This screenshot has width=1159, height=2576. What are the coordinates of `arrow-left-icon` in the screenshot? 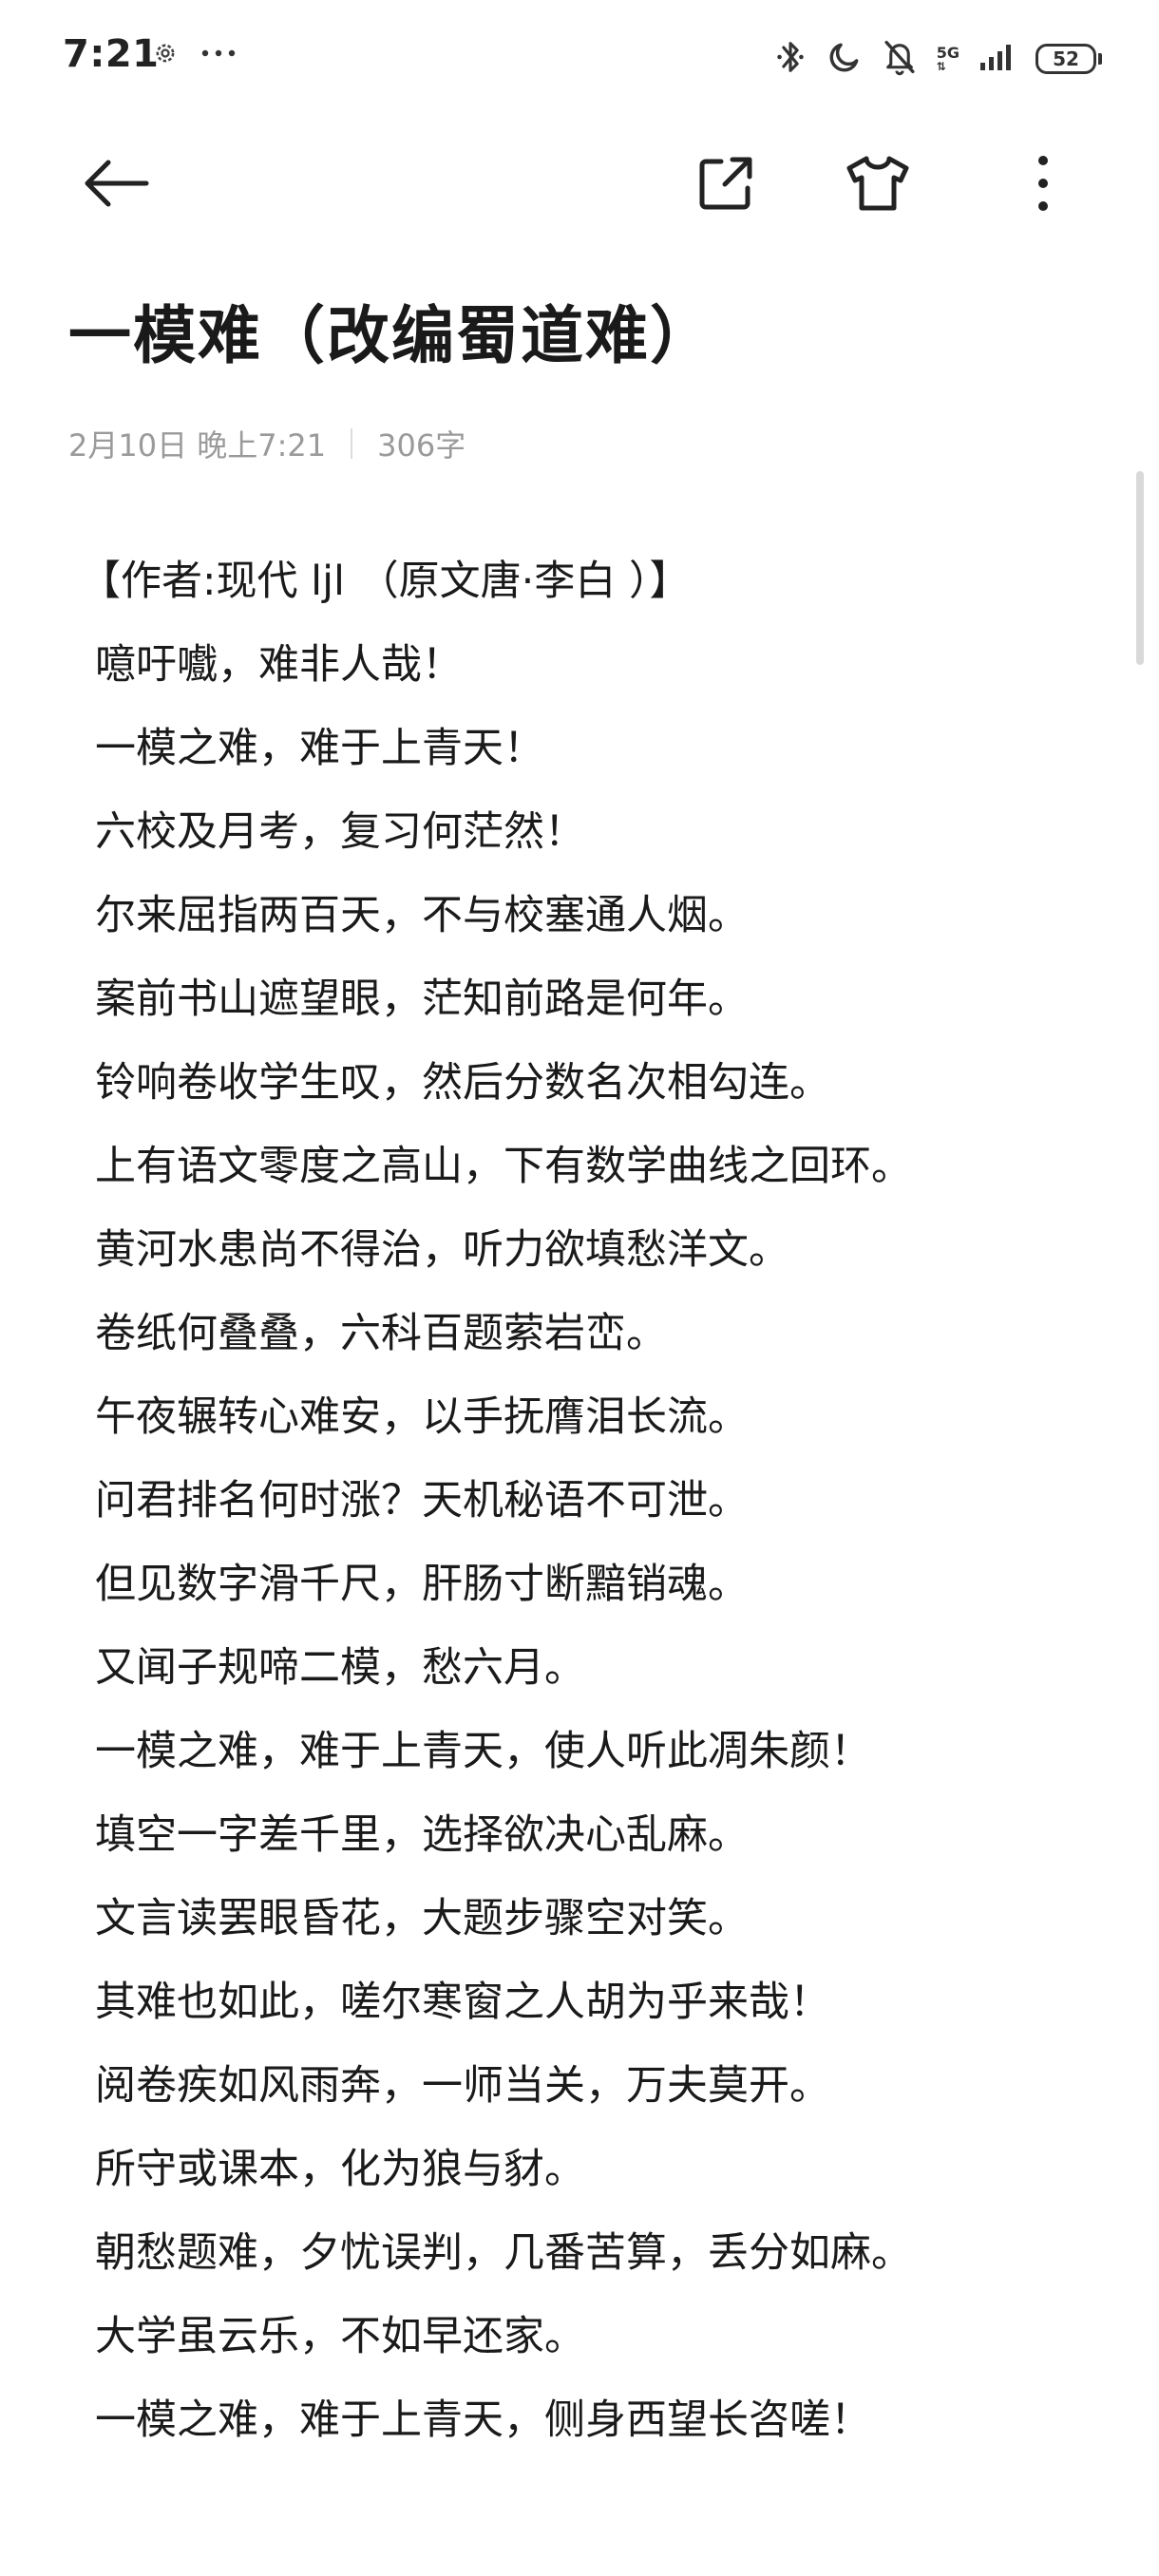 It's located at (116, 185).